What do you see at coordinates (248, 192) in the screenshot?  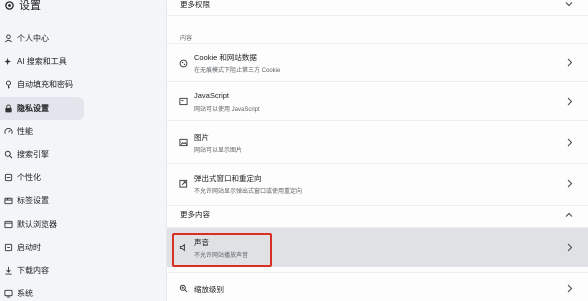 I see `row-subtitle: 不允许网站显示弹出式窗口或使用重定向` at bounding box center [248, 192].